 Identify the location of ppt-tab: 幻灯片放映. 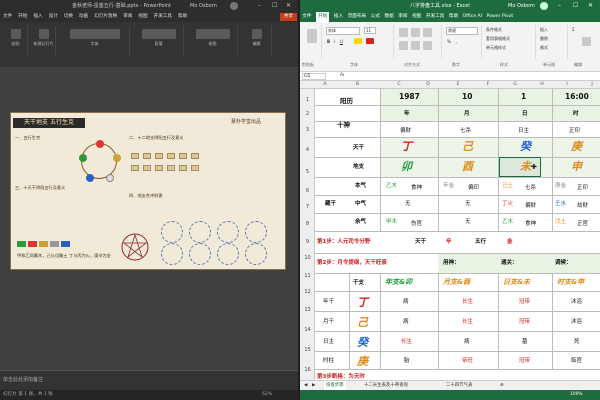
(105, 17).